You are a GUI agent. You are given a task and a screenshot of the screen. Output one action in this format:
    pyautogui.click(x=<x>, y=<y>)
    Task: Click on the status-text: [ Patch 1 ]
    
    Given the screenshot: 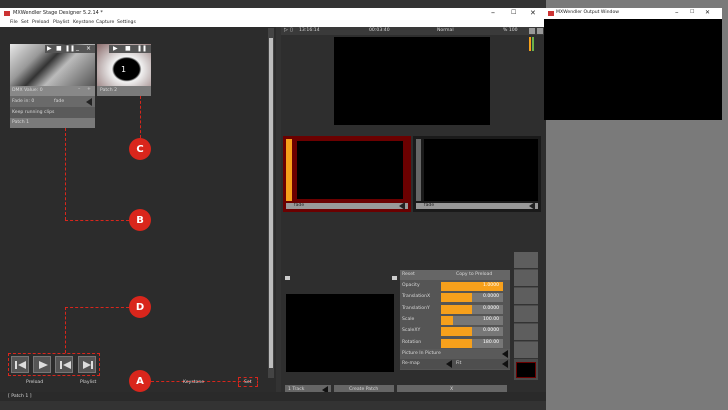 What is the action you would take?
    pyautogui.click(x=20, y=396)
    